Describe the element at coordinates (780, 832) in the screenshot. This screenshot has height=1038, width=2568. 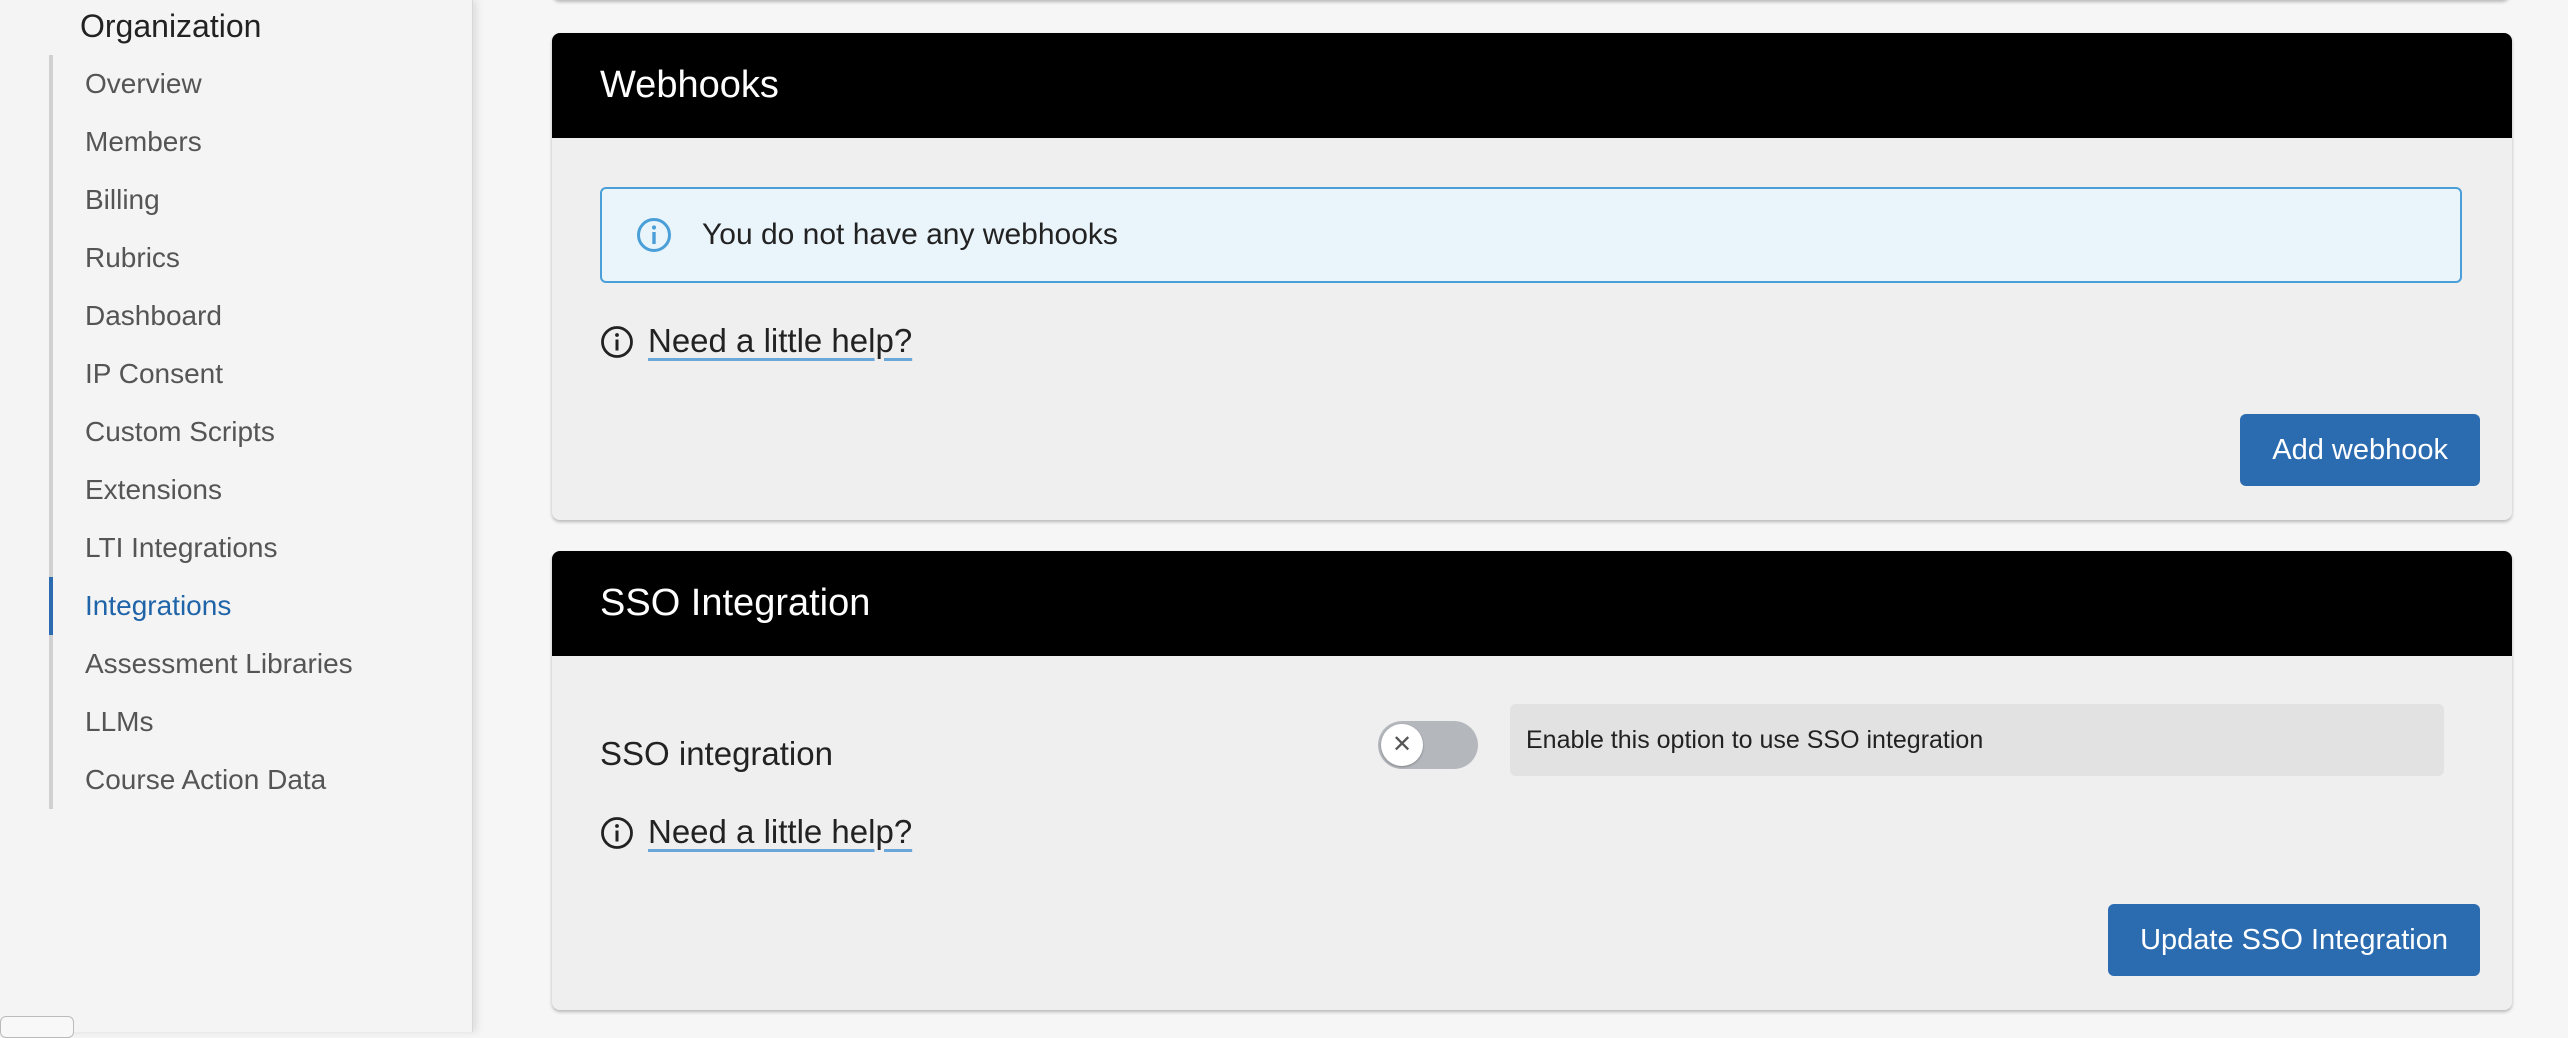
I see `sso-help-link: Need a little help?` at that location.